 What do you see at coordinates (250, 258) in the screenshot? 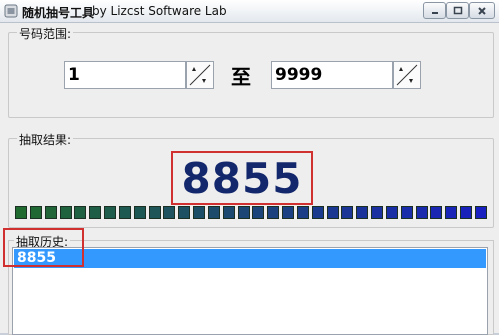
I see `history-item: 8855` at bounding box center [250, 258].